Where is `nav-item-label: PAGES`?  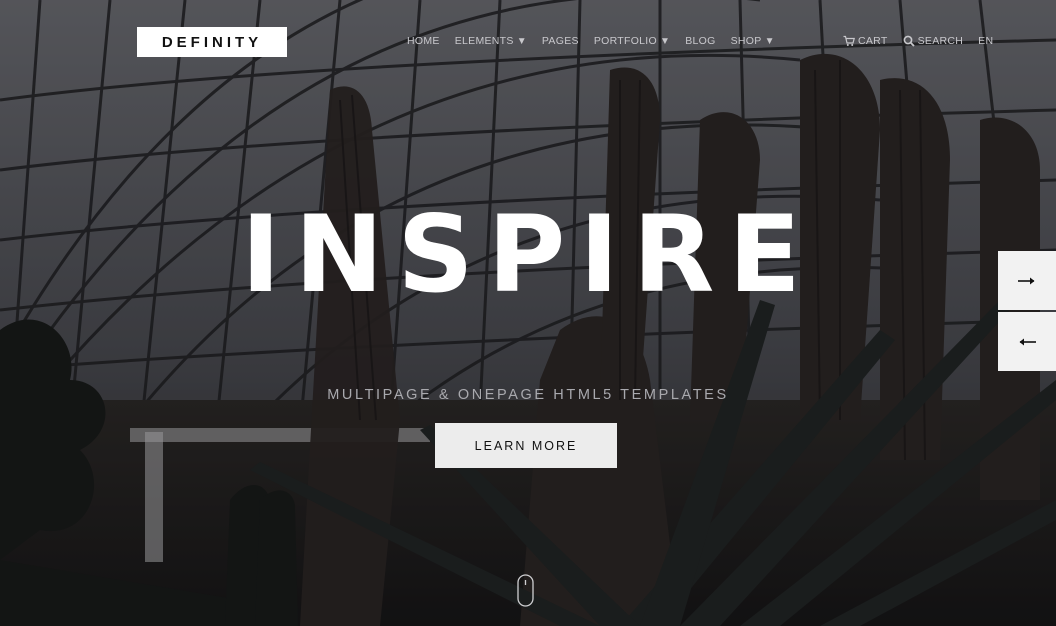 nav-item-label: PAGES is located at coordinates (560, 41).